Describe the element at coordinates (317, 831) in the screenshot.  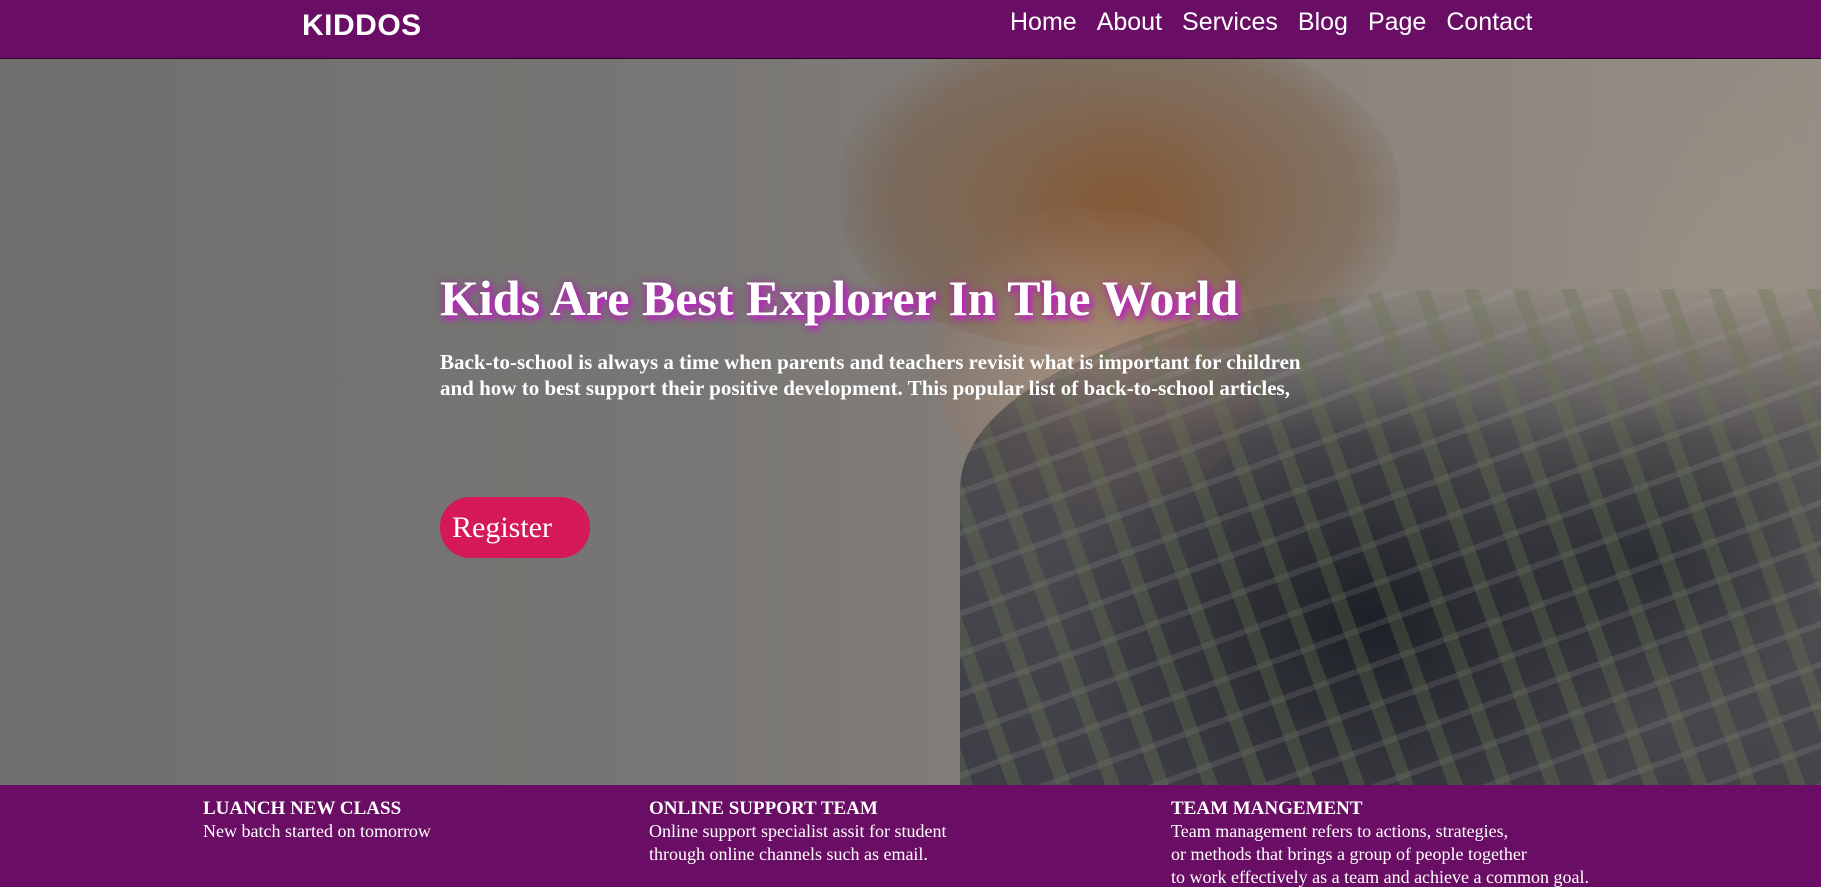
I see `feature-text-line: New batch started on tomorrow` at that location.